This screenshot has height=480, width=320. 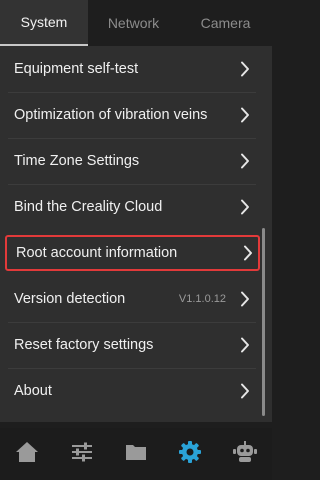 I want to click on list-item-about: About, so click(x=131, y=391).